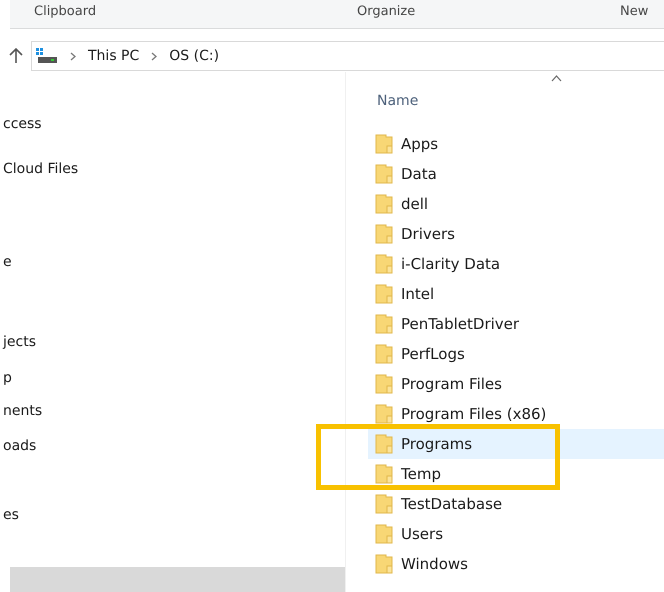 This screenshot has height=592, width=664. I want to click on sort-caret-icon, so click(556, 78).